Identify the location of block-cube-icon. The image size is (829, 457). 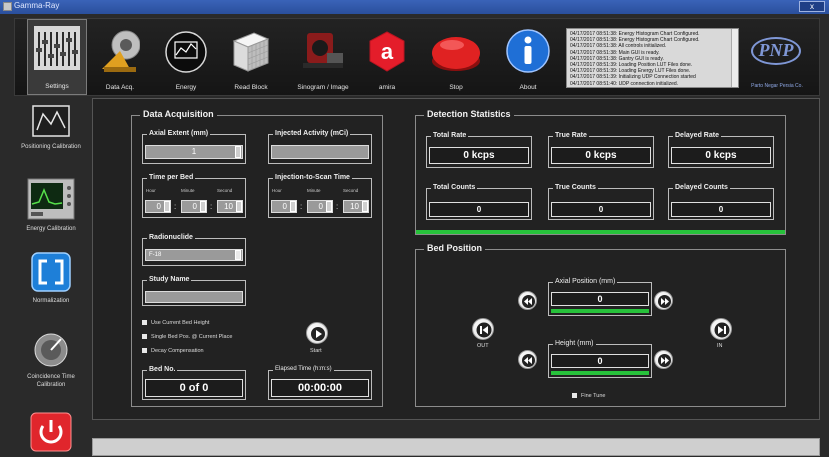
(251, 52).